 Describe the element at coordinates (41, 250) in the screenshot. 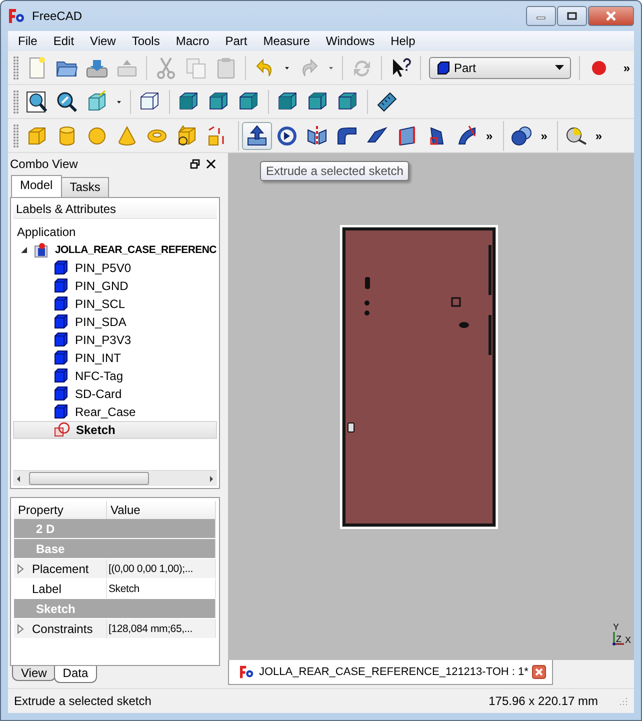

I see `document-icon` at that location.